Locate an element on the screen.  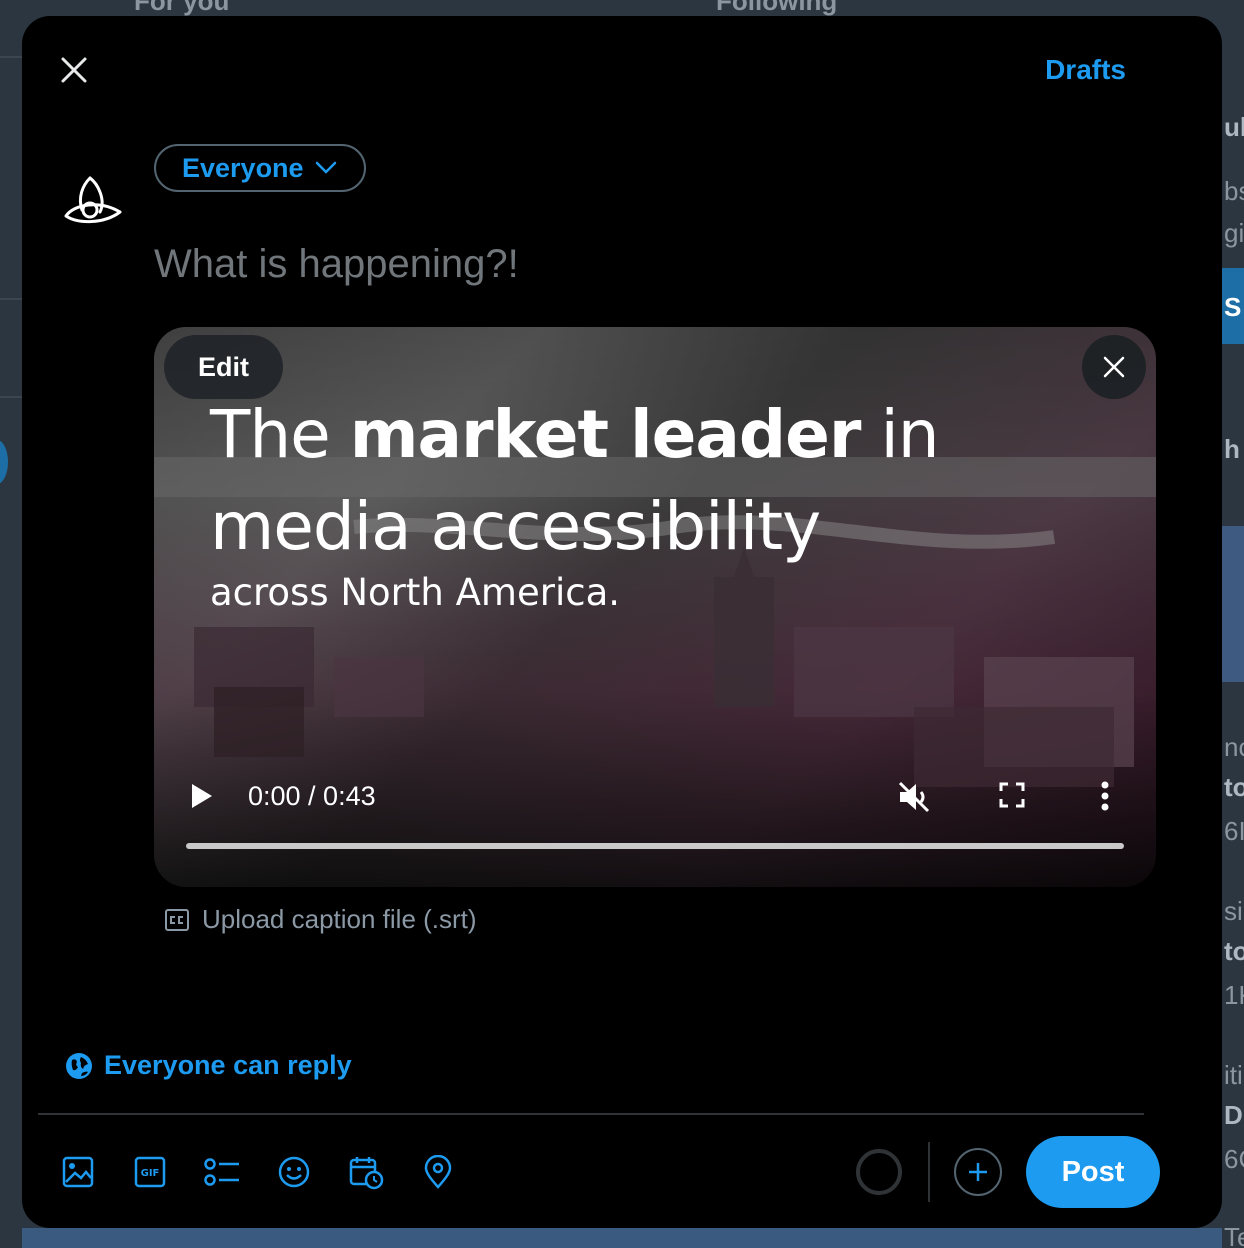
video-subline: across North America. is located at coordinates (415, 592).